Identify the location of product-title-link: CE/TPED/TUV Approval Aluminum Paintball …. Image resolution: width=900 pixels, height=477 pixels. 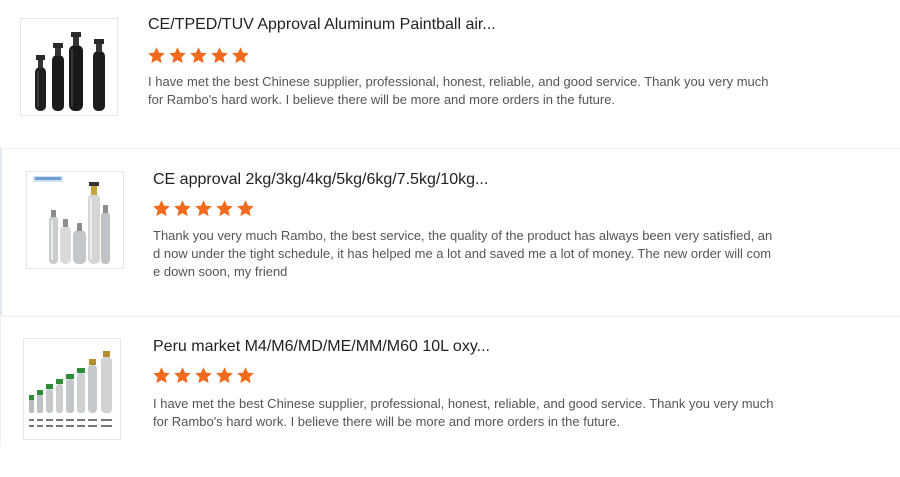
(322, 25).